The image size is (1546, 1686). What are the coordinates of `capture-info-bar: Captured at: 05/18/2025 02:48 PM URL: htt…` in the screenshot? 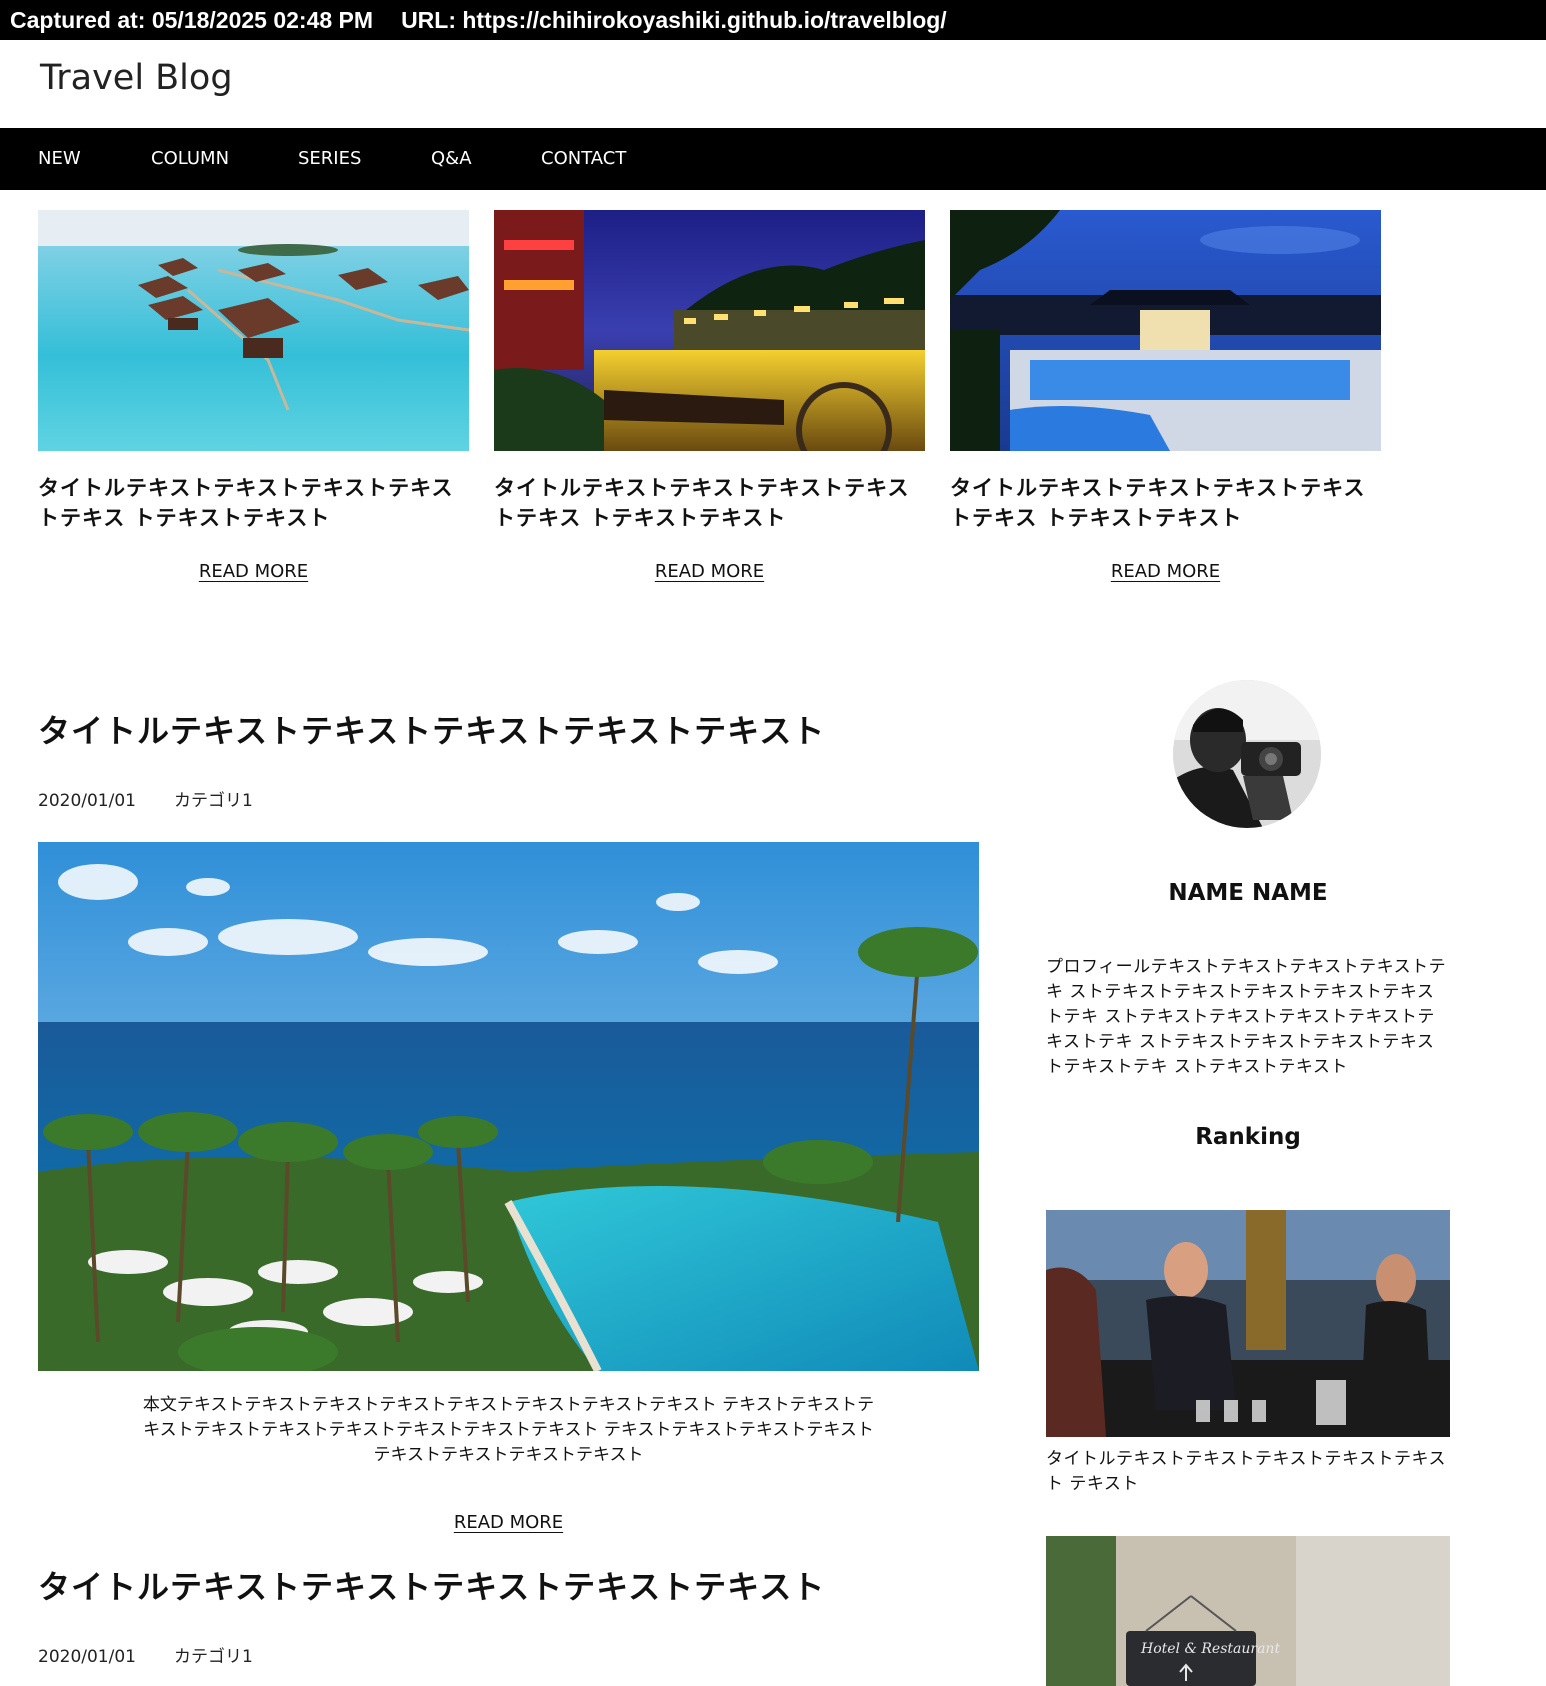 It's located at (773, 20).